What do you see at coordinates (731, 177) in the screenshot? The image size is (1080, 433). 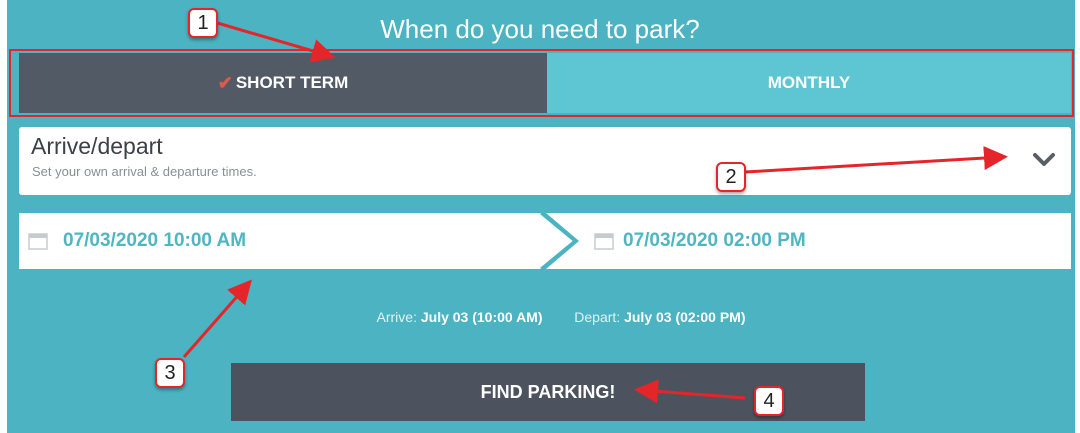 I see `annotation-badge-2: 2` at bounding box center [731, 177].